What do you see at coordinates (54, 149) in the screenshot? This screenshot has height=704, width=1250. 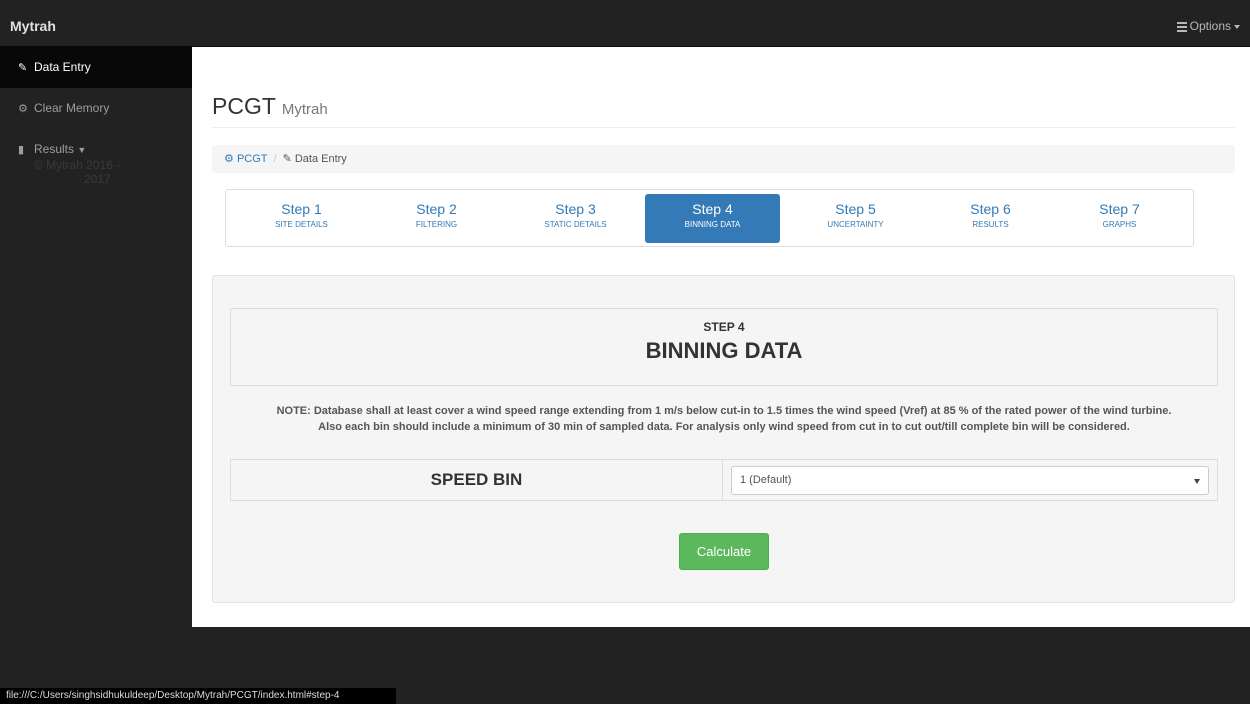 I see `sidebar-item-label: Results` at bounding box center [54, 149].